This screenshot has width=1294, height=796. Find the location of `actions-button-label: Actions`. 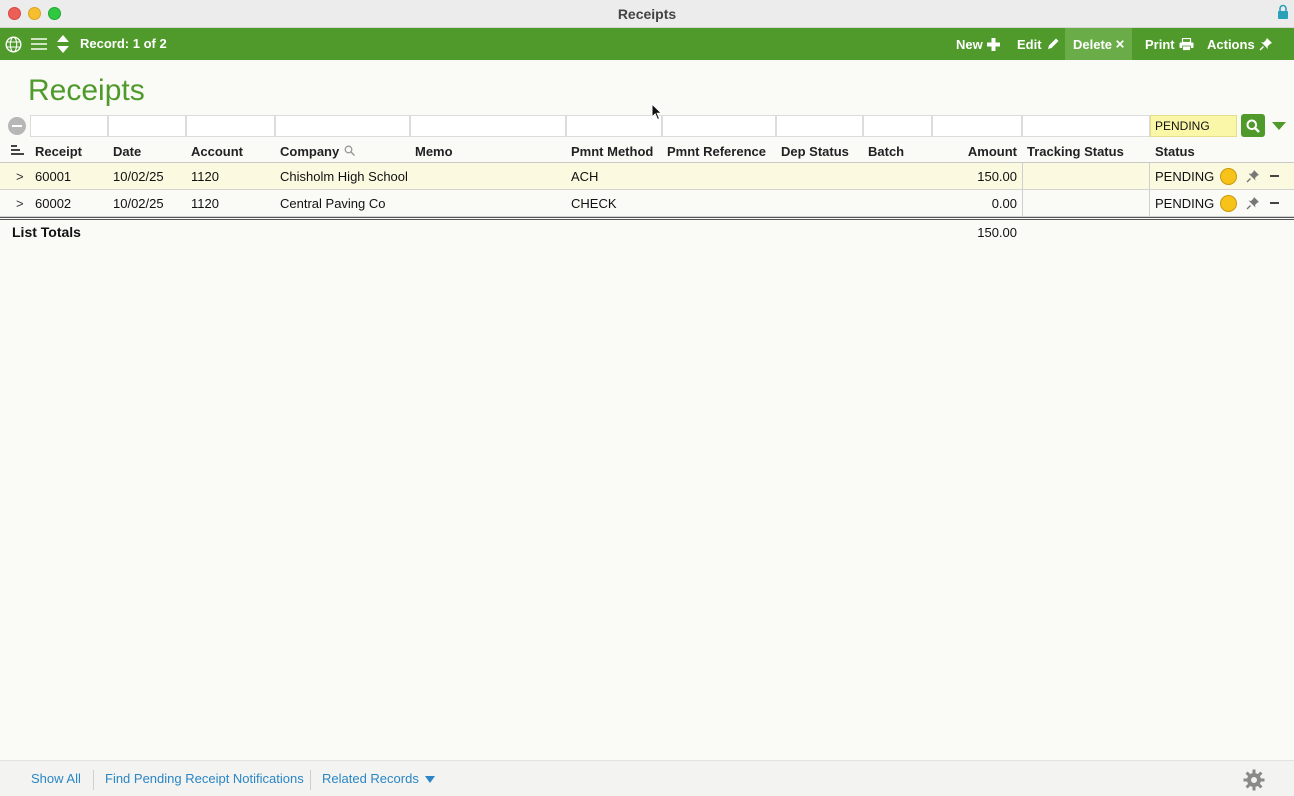

actions-button-label: Actions is located at coordinates (1231, 44).